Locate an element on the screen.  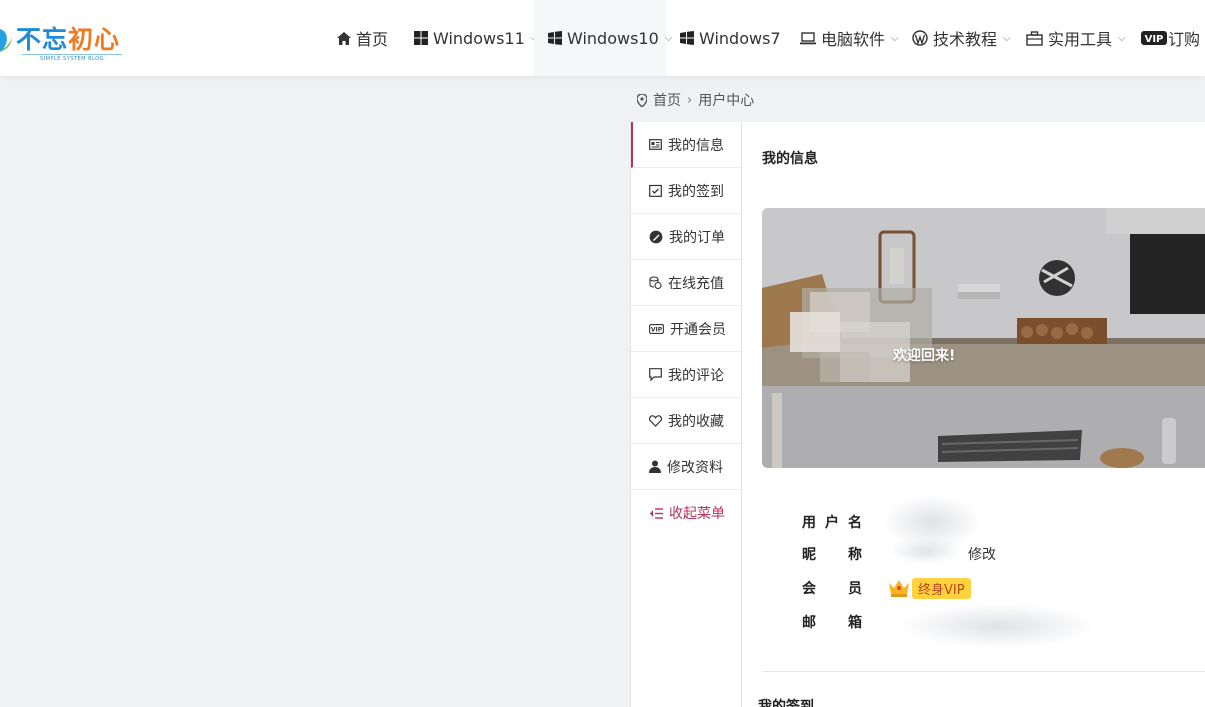
chevron-right-icon: › is located at coordinates (690, 100).